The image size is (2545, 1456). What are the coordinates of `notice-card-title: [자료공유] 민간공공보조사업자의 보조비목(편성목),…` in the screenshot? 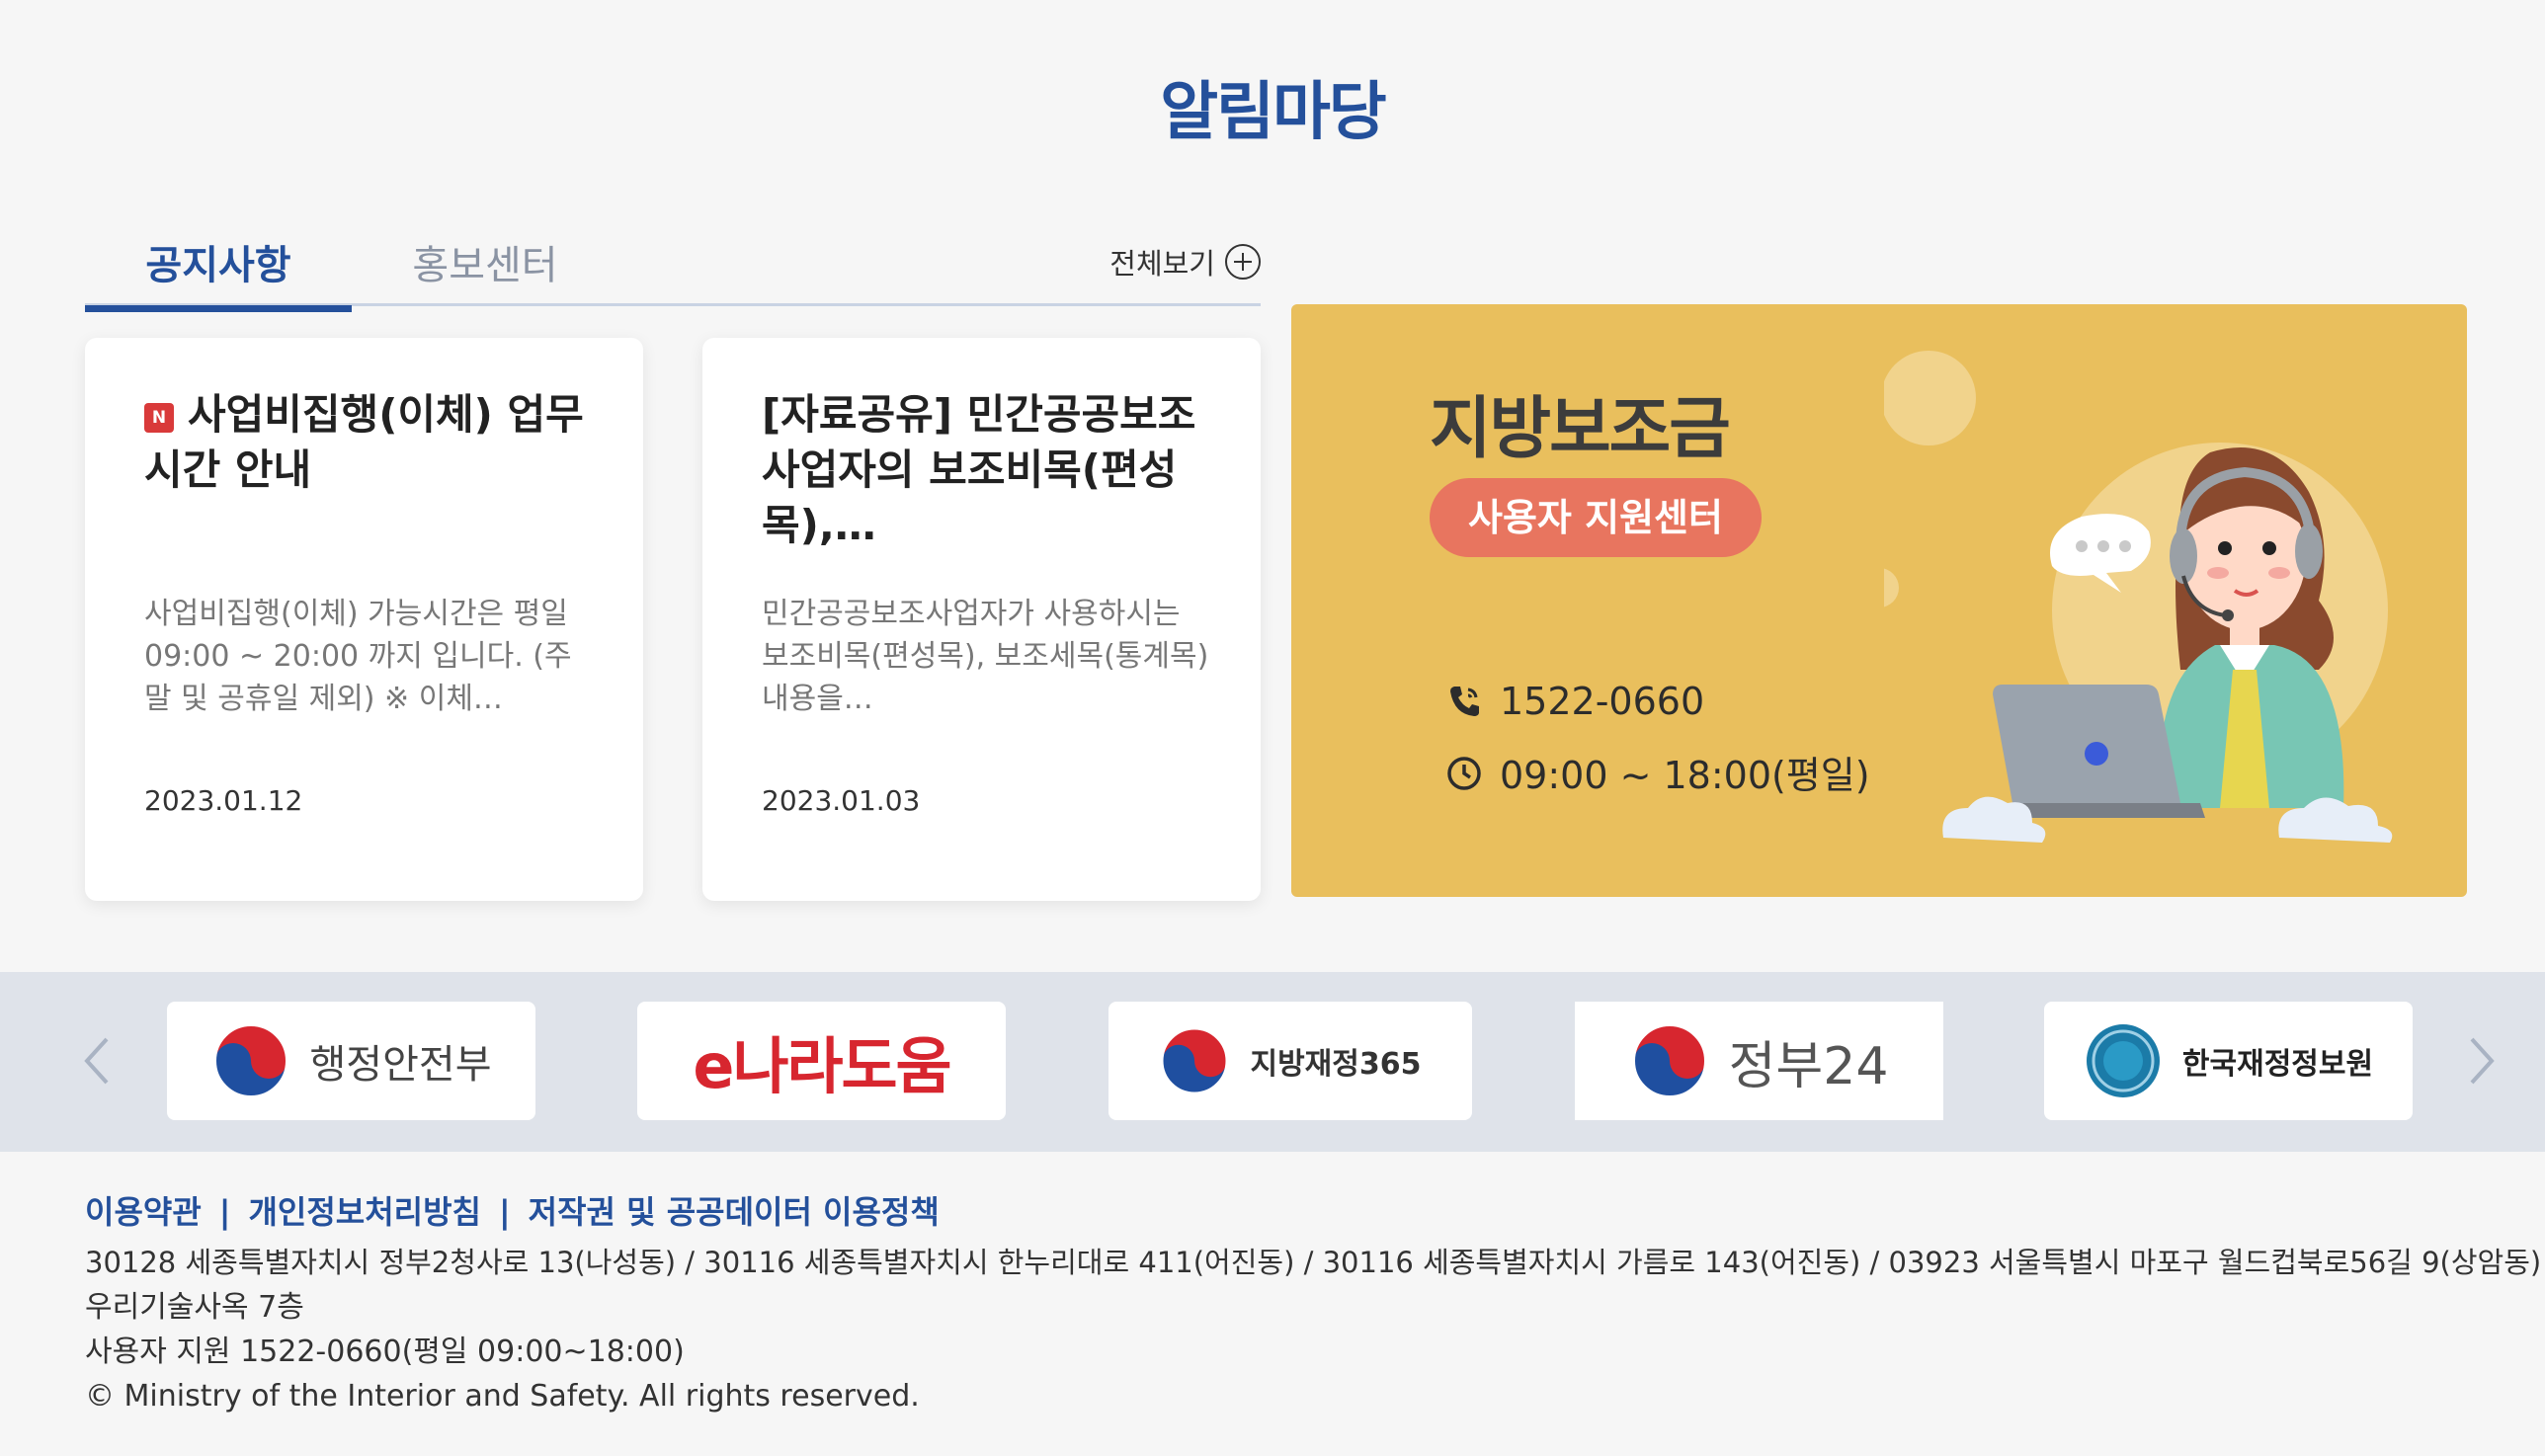 It's located at (979, 469).